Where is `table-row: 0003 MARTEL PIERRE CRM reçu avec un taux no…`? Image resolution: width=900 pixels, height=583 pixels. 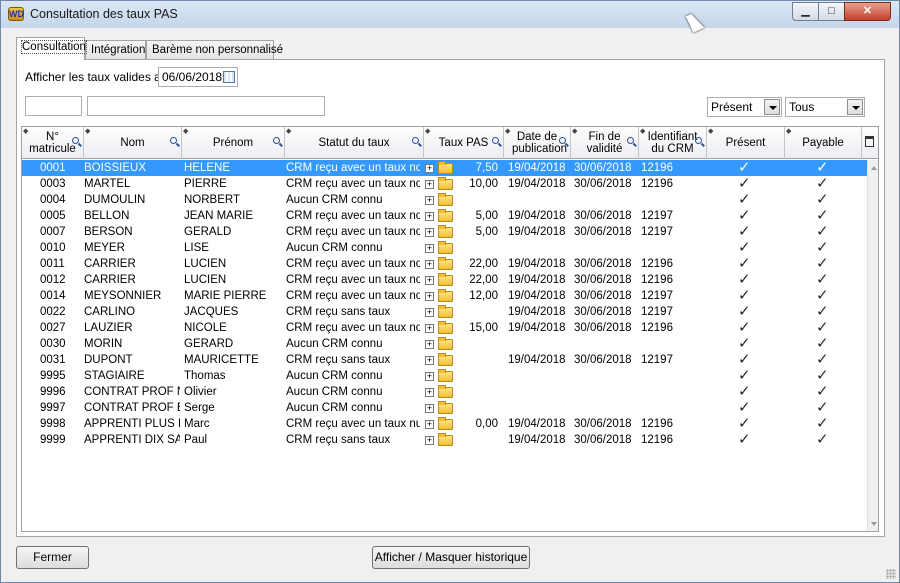 table-row: 0003 MARTEL PIERRE CRM reçu avec un taux no… is located at coordinates (444, 184).